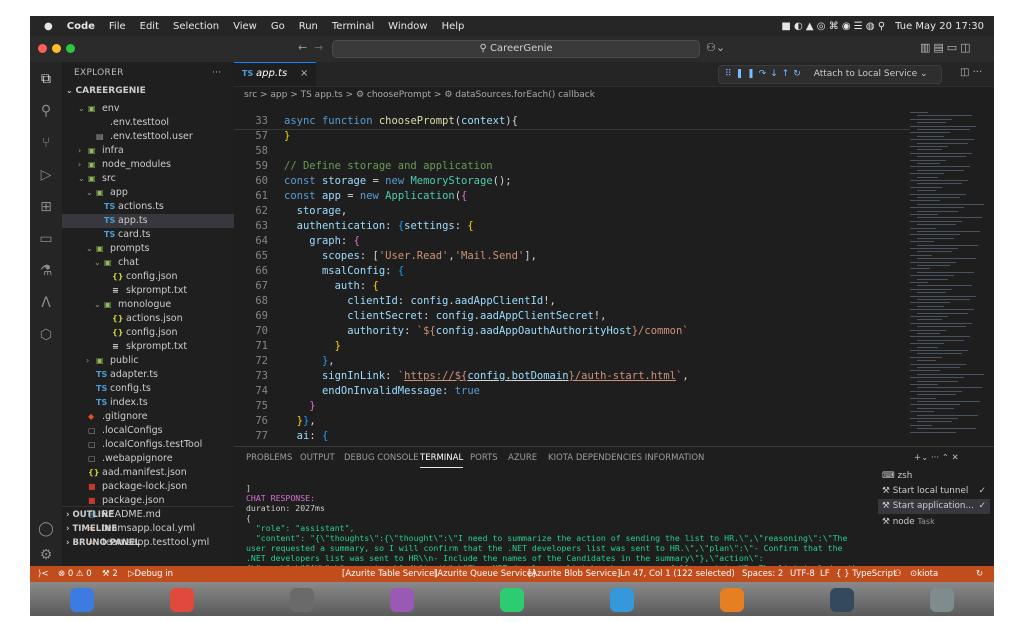  I want to click on code-line: 64 graph: {, so click(572, 241).